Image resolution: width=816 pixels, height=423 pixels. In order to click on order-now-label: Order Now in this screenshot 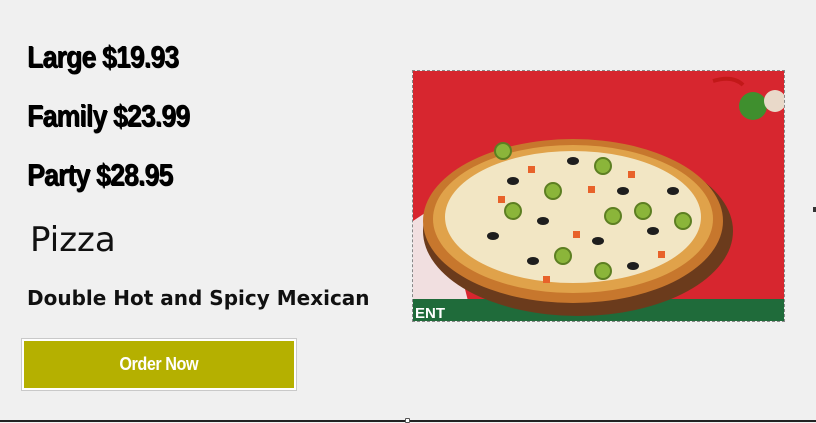, I will do `click(159, 364)`.